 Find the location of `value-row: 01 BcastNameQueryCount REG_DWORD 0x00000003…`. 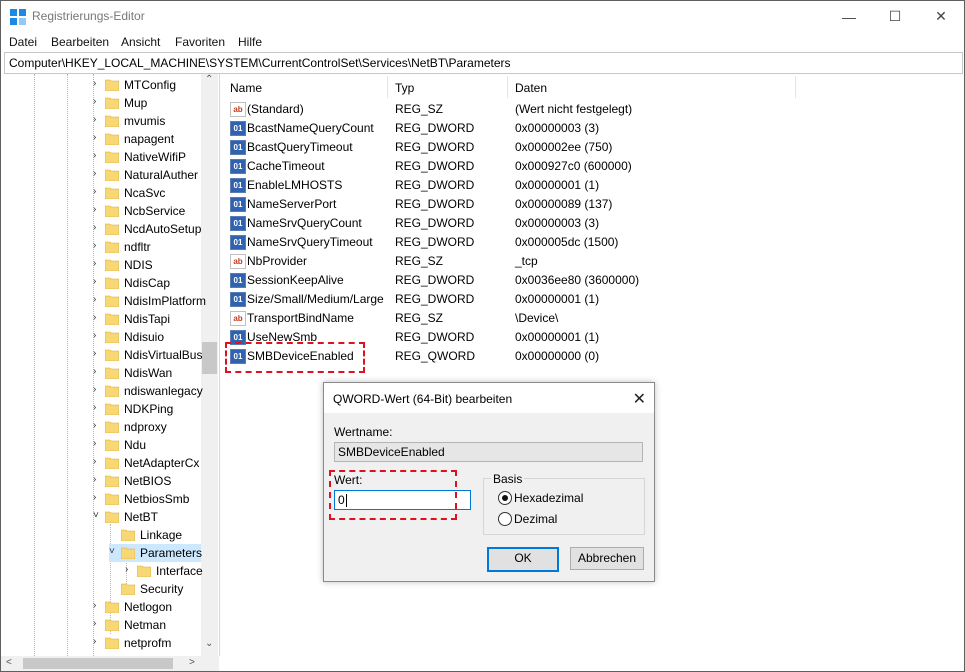

value-row: 01 BcastNameQueryCount REG_DWORD 0x00000003… is located at coordinates (593, 127).